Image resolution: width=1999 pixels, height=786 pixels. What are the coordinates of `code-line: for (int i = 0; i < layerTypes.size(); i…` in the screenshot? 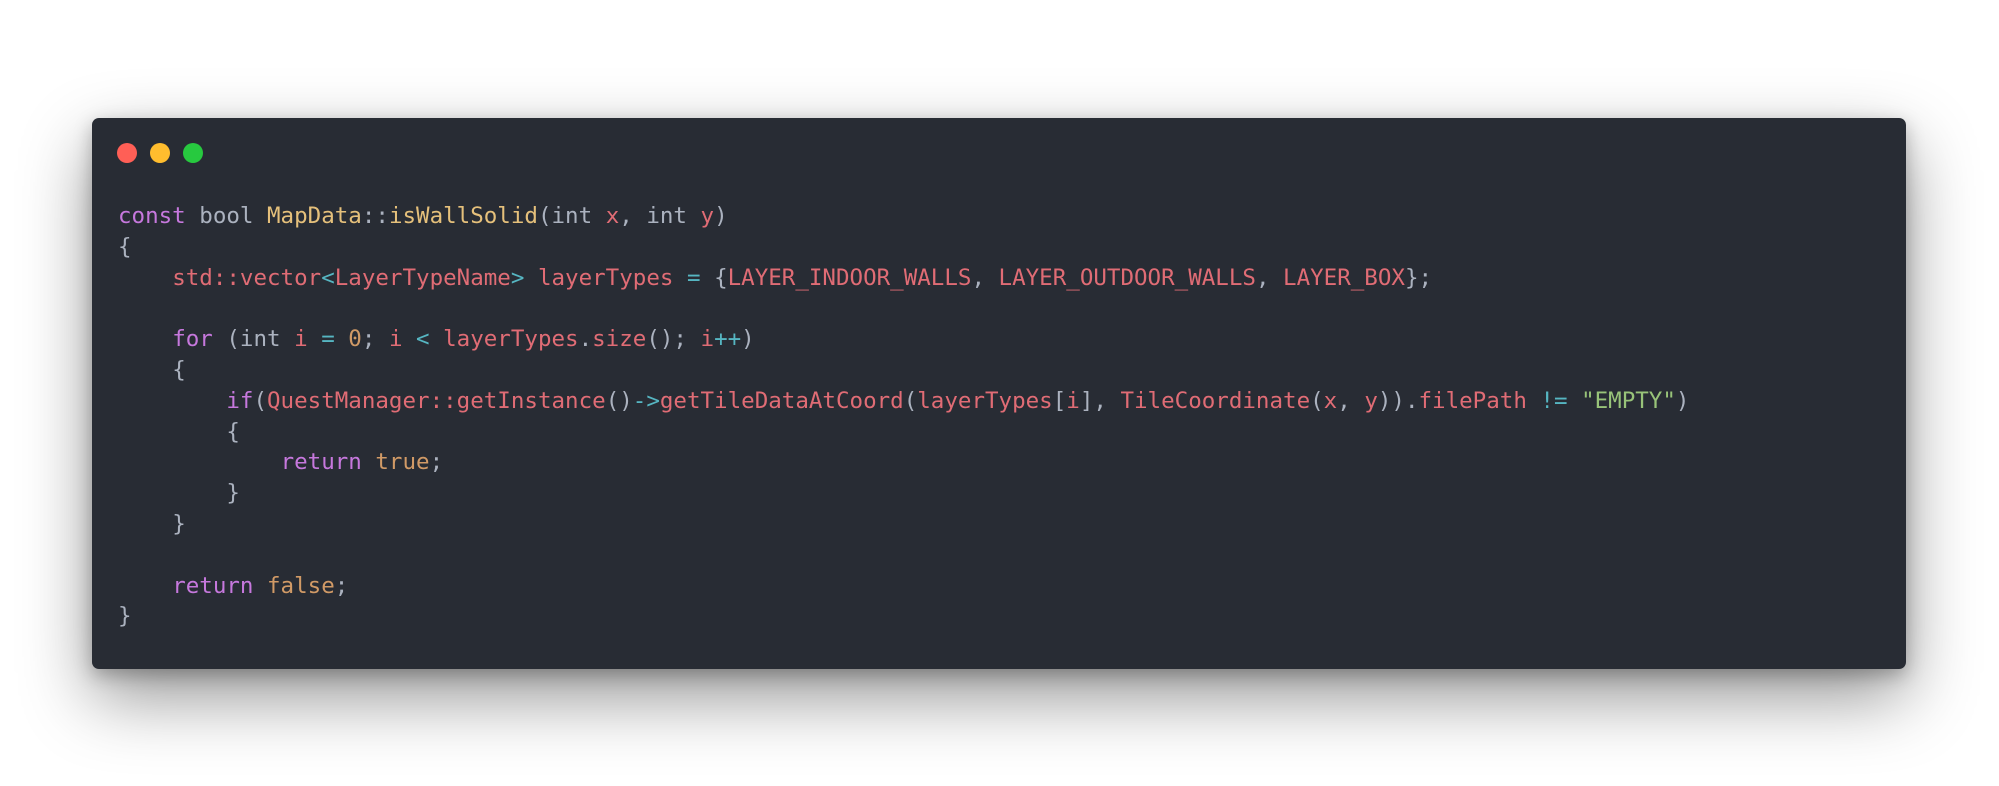 It's located at (903, 339).